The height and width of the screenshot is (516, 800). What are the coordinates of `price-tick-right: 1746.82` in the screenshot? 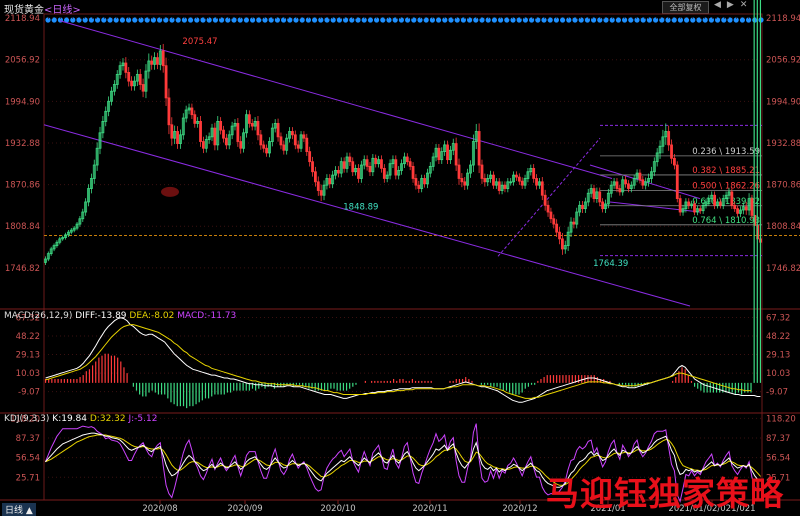 It's located at (783, 269).